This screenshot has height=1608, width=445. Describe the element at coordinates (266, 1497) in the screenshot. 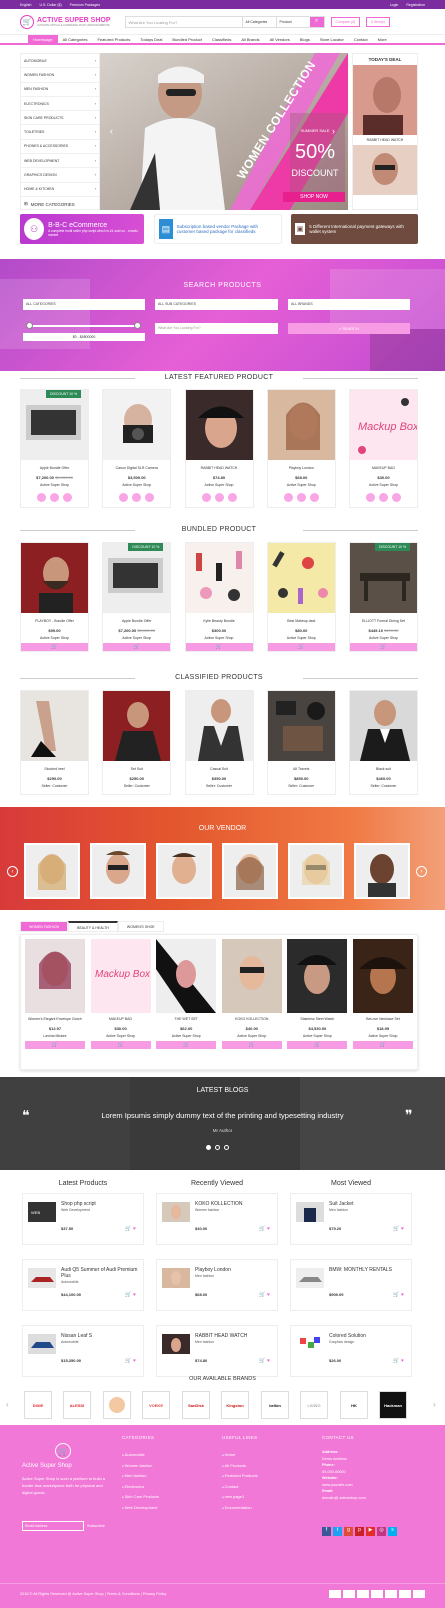

I see `footer-link: new page1` at that location.